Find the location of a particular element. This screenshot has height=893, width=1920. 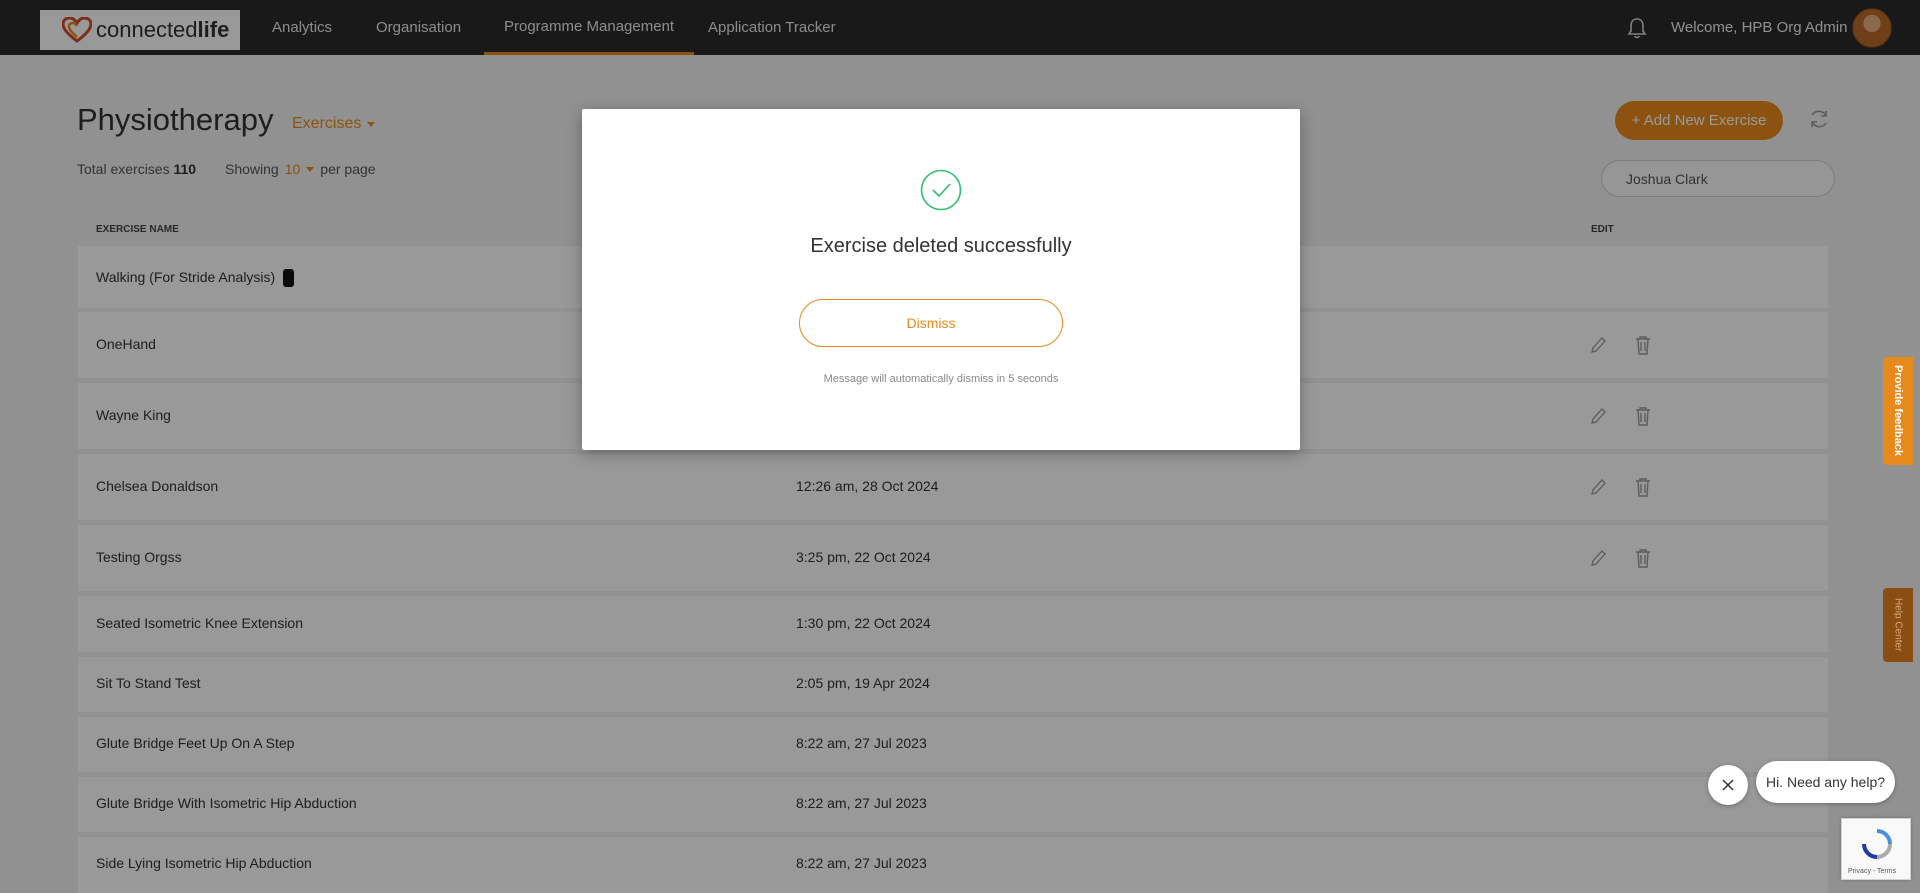

close-icon is located at coordinates (1728, 785).